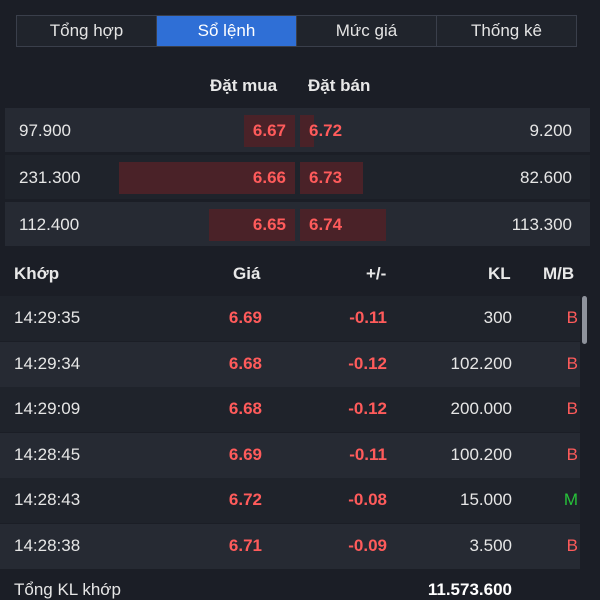  Describe the element at coordinates (506, 31) in the screenshot. I see `tab-thong-ke: Thống kê` at that location.